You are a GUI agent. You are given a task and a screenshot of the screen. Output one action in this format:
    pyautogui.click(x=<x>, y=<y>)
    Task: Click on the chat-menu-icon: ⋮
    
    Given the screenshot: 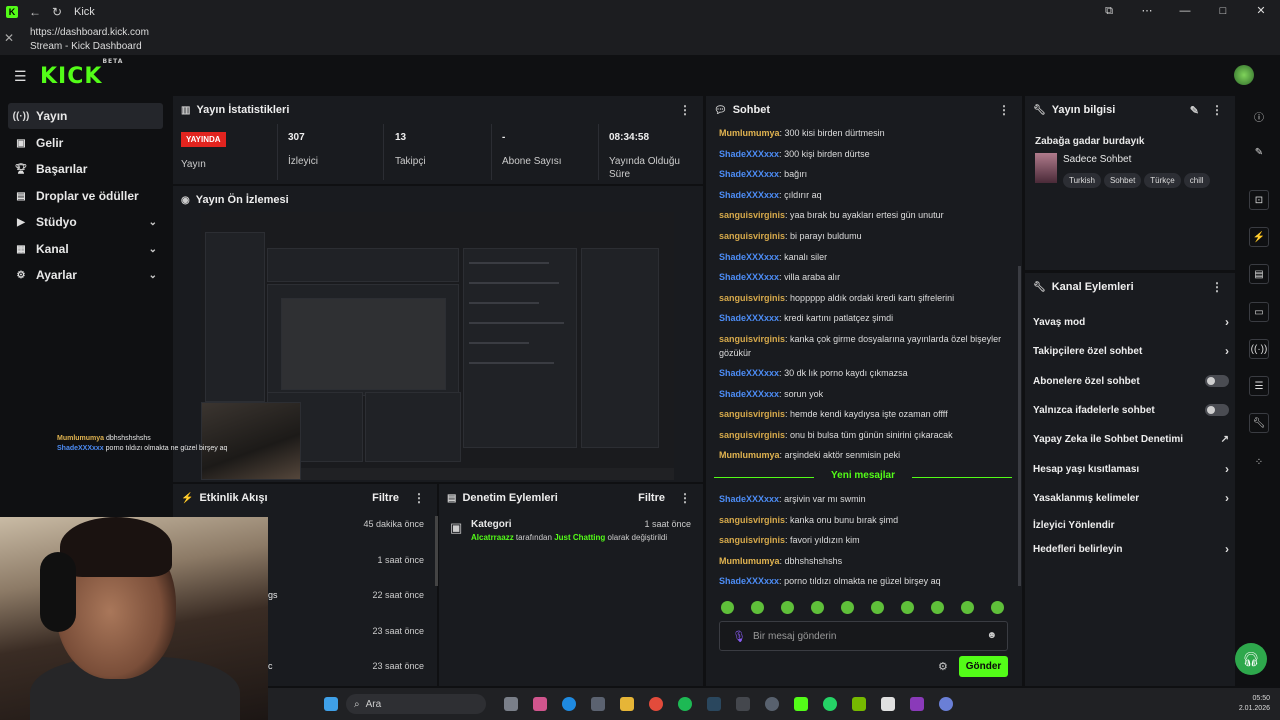 What is the action you would take?
    pyautogui.click(x=1004, y=110)
    